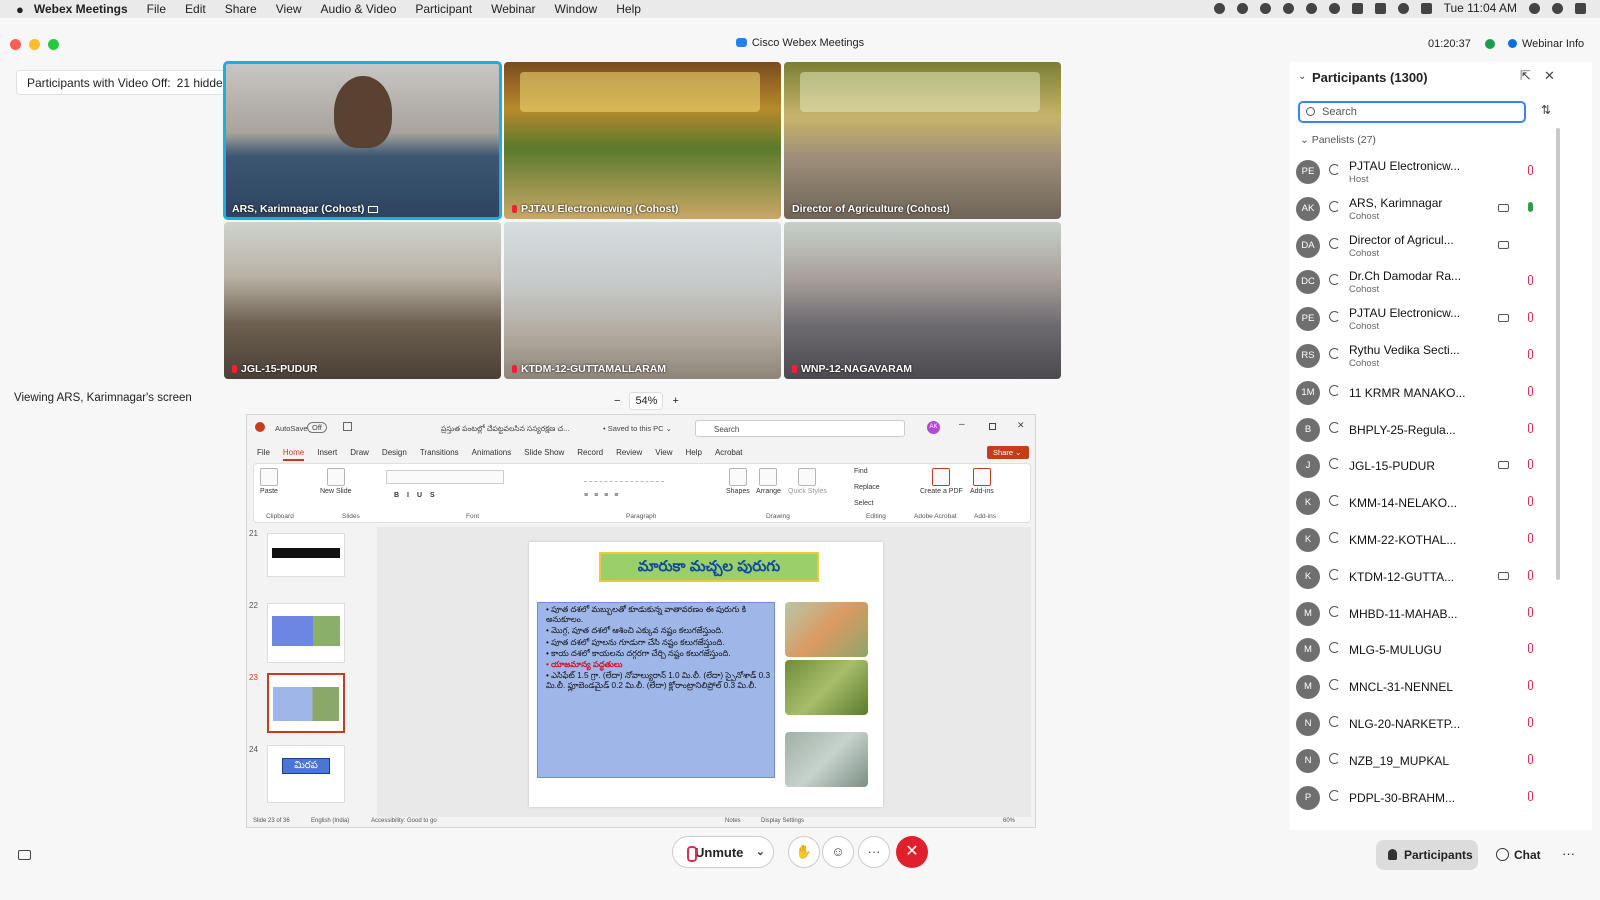 This screenshot has width=1600, height=900. I want to click on tab-insert: Insert, so click(327, 454).